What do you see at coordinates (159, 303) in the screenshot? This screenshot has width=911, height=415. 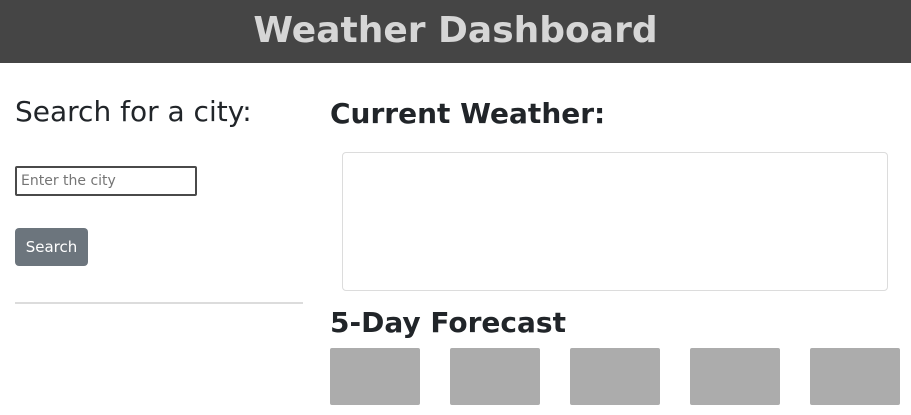 I see `search-history-divider` at bounding box center [159, 303].